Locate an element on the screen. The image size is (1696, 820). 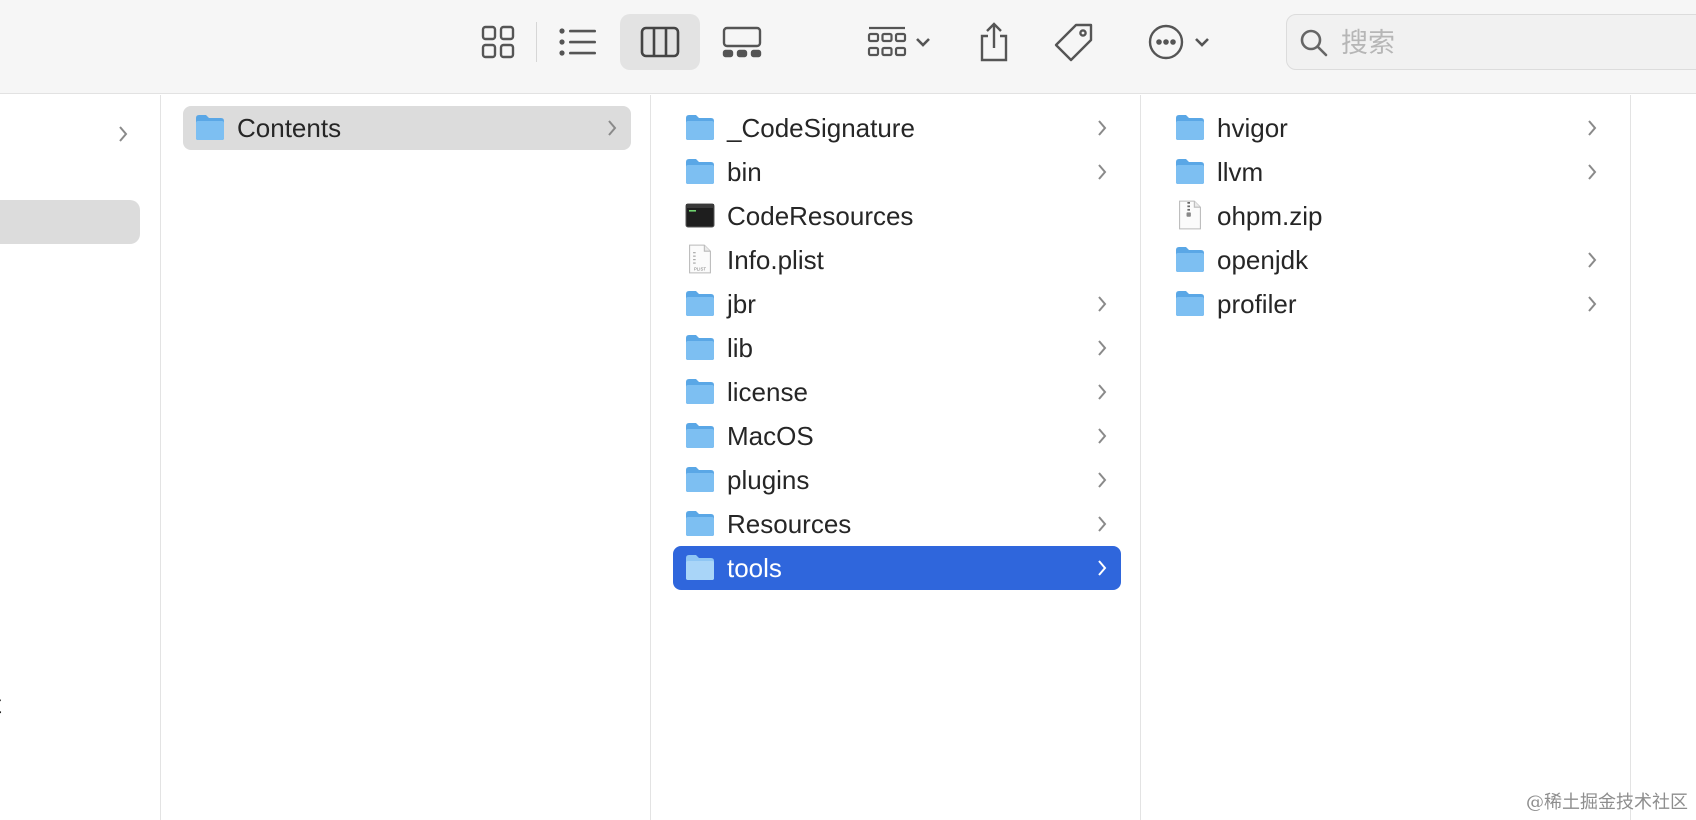
item-label: CodeResources is located at coordinates (820, 216).